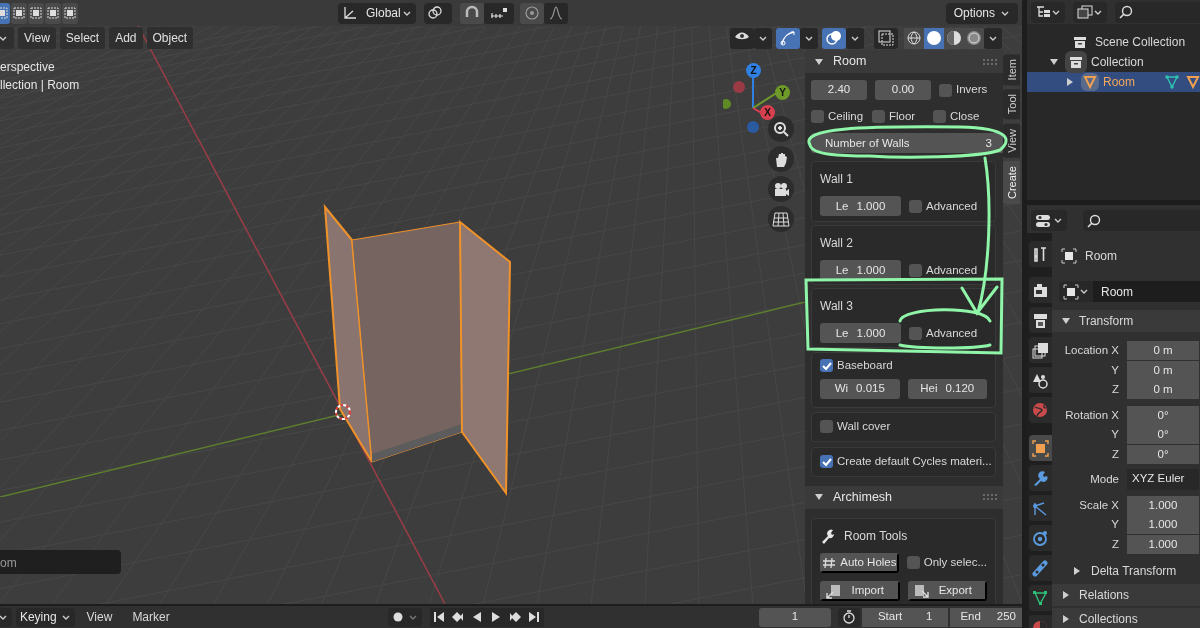 This screenshot has width=1200, height=628. I want to click on proportional-edit-button, so click(532, 13).